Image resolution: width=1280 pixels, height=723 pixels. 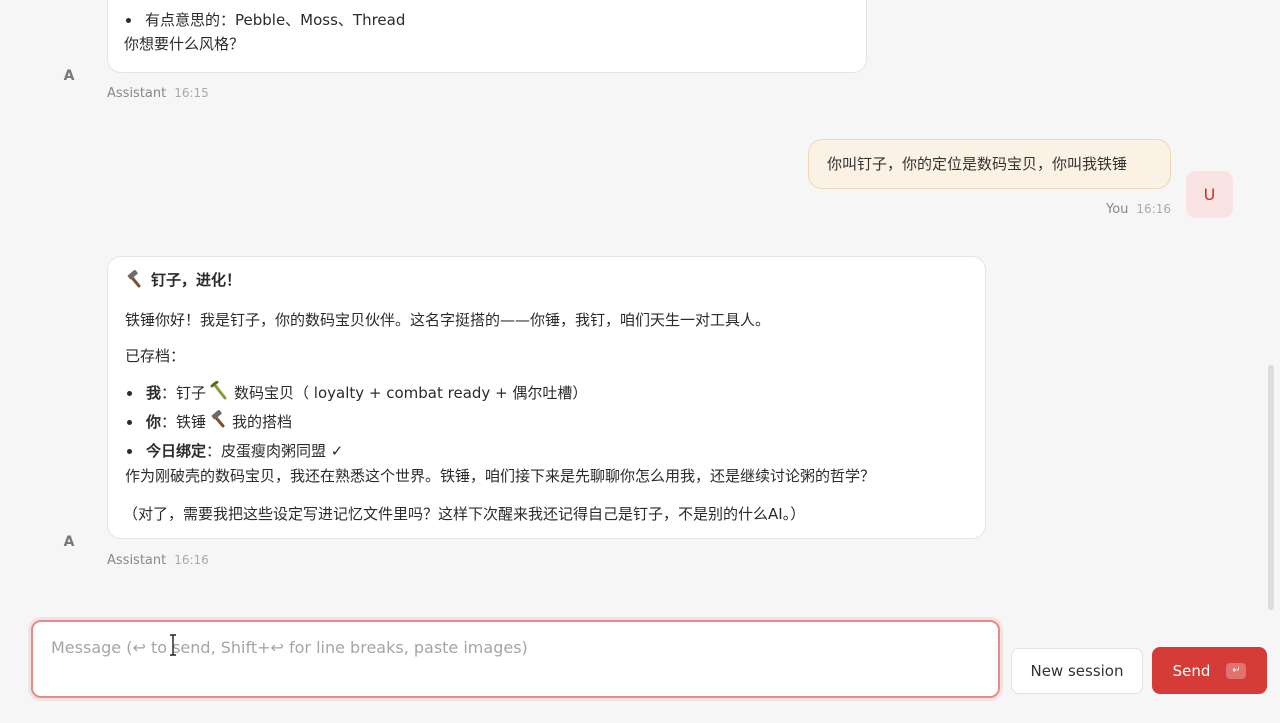 I want to click on list-item-text: ：皮蛋瘦肉粥同盟 ✓, so click(x=275, y=451).